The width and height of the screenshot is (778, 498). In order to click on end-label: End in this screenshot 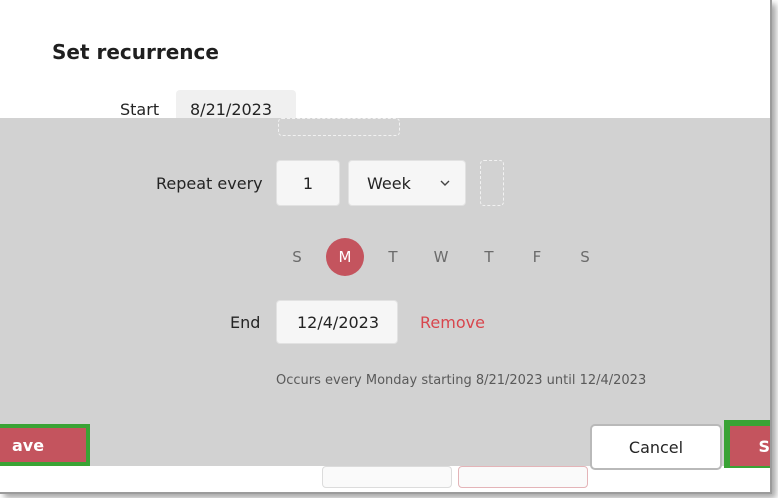, I will do `click(245, 322)`.